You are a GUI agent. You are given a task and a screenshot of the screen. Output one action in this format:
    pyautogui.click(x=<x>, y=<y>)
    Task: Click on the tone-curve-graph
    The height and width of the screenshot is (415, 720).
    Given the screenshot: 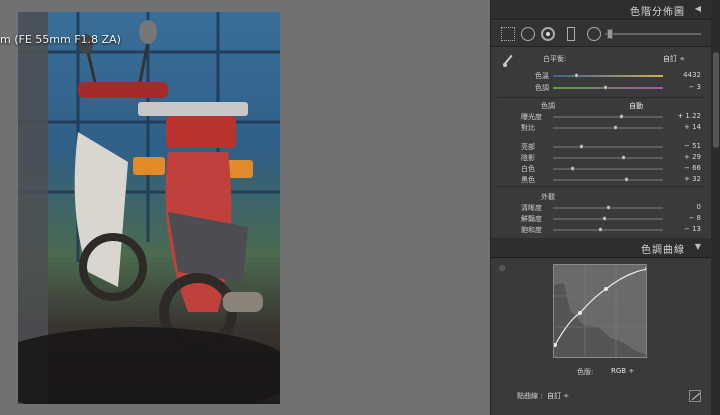 What is the action you would take?
    pyautogui.click(x=600, y=311)
    